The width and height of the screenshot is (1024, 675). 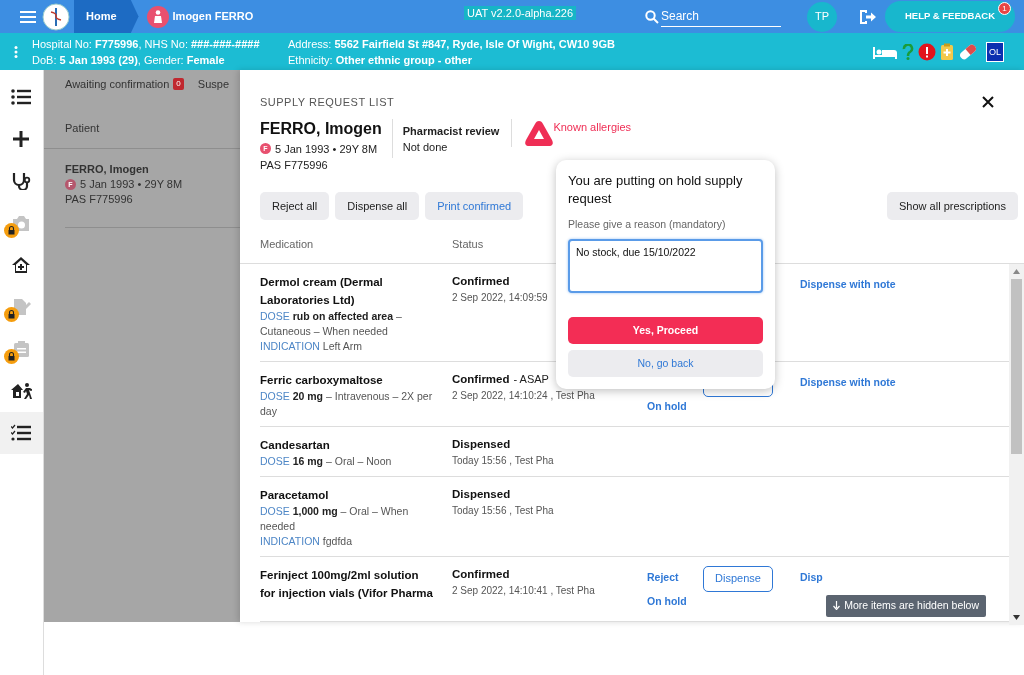 What do you see at coordinates (213, 16) in the screenshot?
I see `patient-breadcrumb: Imogen FERRO` at bounding box center [213, 16].